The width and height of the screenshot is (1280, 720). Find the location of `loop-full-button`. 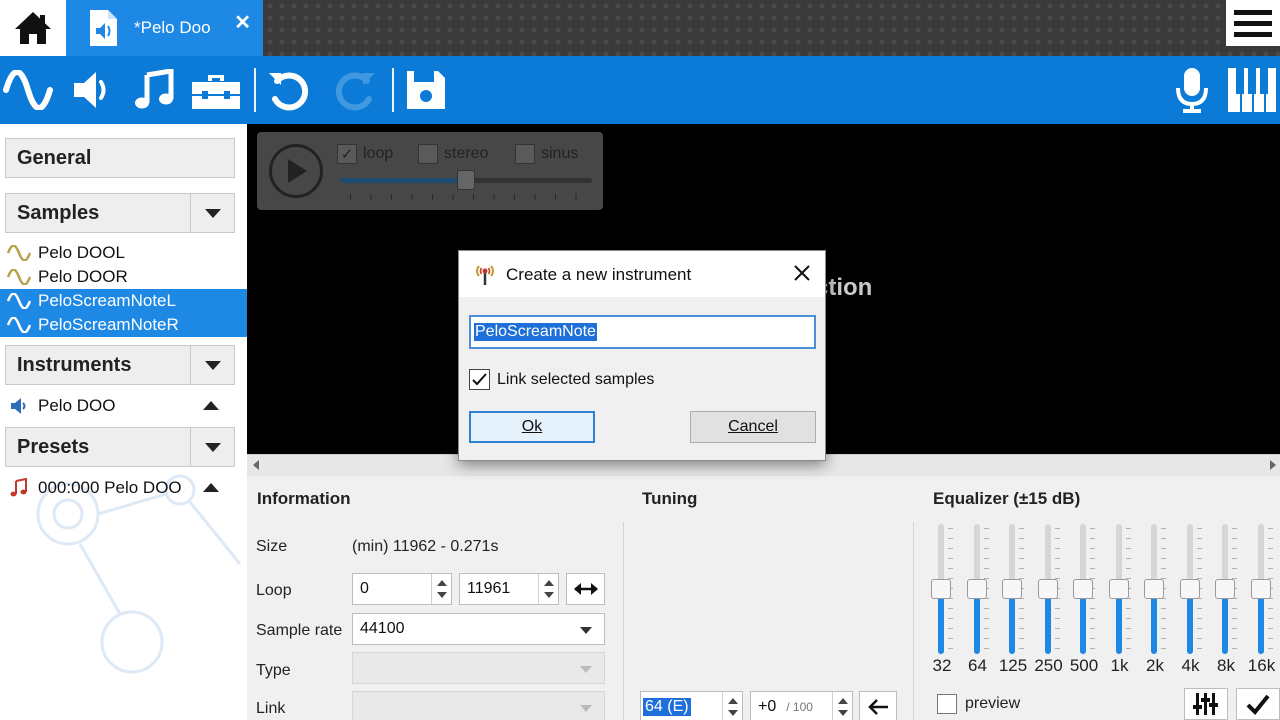

loop-full-button is located at coordinates (585, 589).